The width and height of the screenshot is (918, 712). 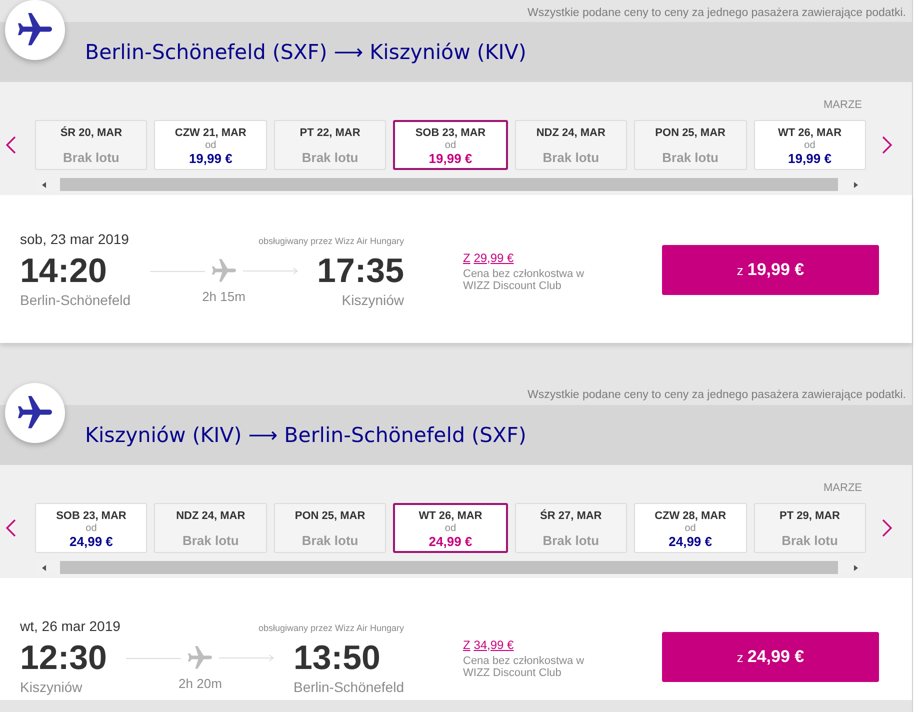 What do you see at coordinates (63, 658) in the screenshot?
I see `departure-time: 12:30` at bounding box center [63, 658].